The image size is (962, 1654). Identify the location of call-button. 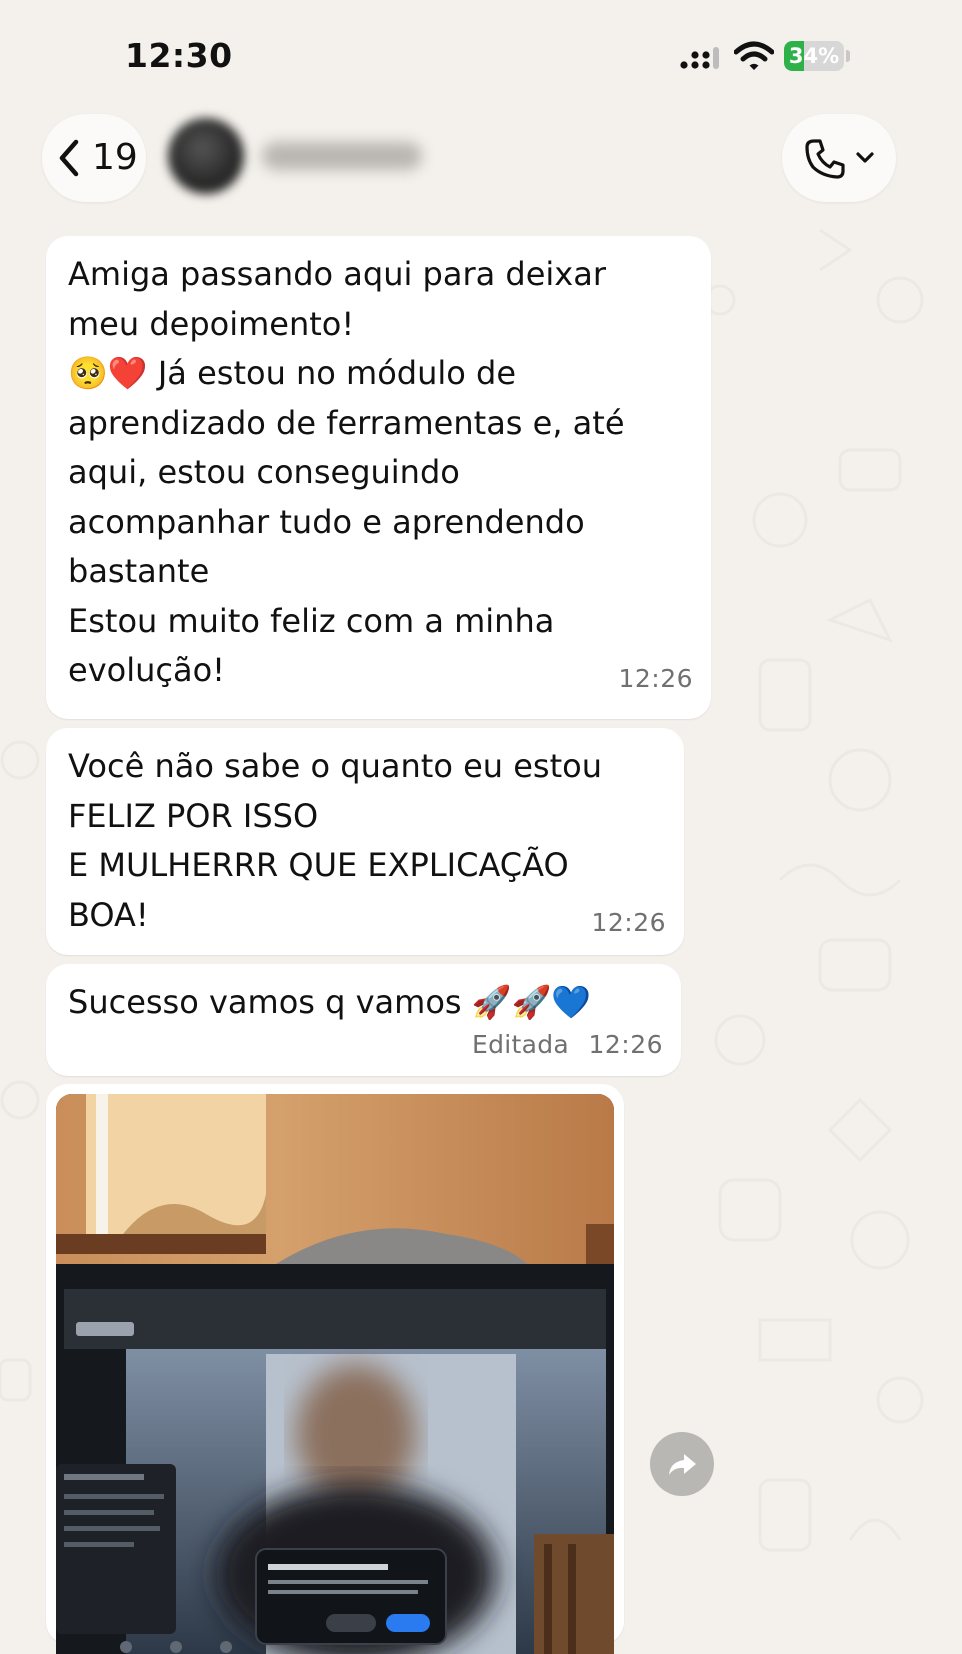
(839, 158).